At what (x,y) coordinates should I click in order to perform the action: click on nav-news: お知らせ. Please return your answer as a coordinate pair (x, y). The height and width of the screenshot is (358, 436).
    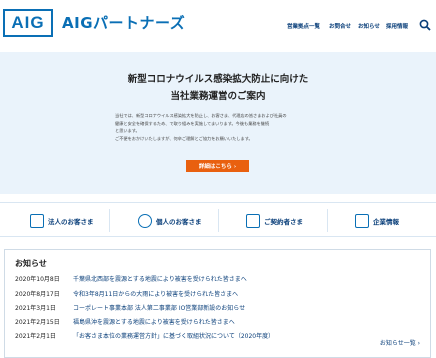
    Looking at the image, I should click on (369, 26).